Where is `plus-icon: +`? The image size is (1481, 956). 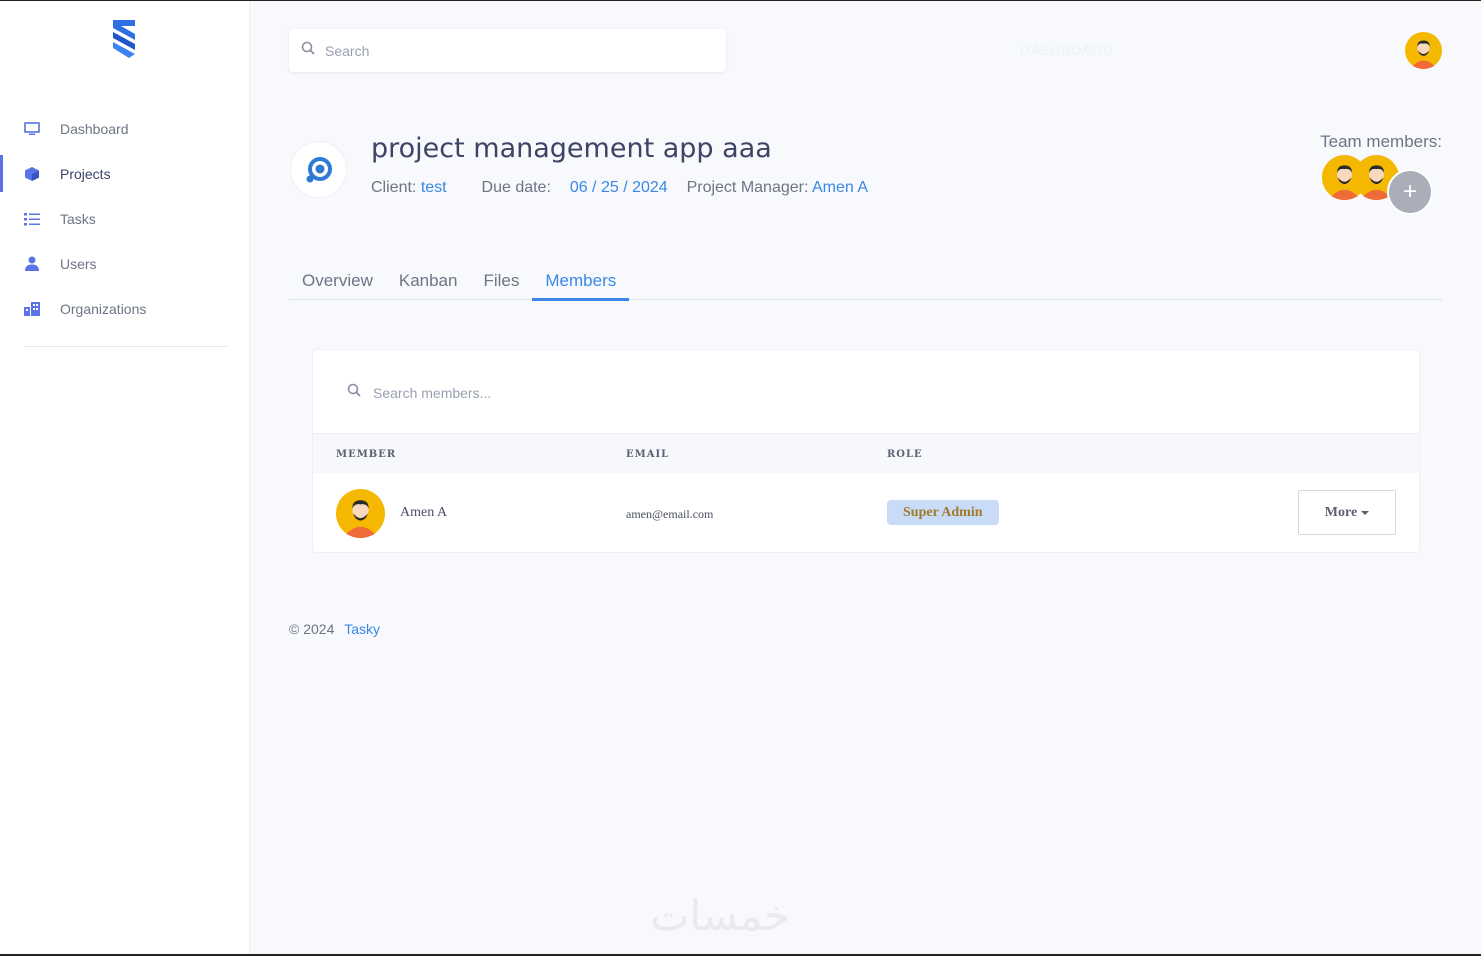 plus-icon: + is located at coordinates (1409, 191).